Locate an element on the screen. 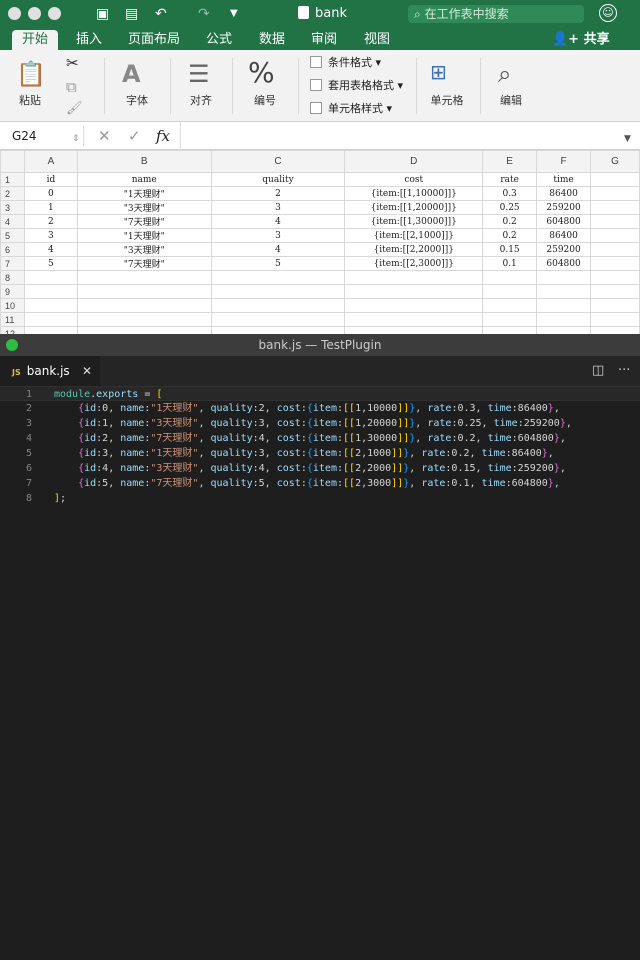  format-painter-icon: 🖌 is located at coordinates (74, 109).